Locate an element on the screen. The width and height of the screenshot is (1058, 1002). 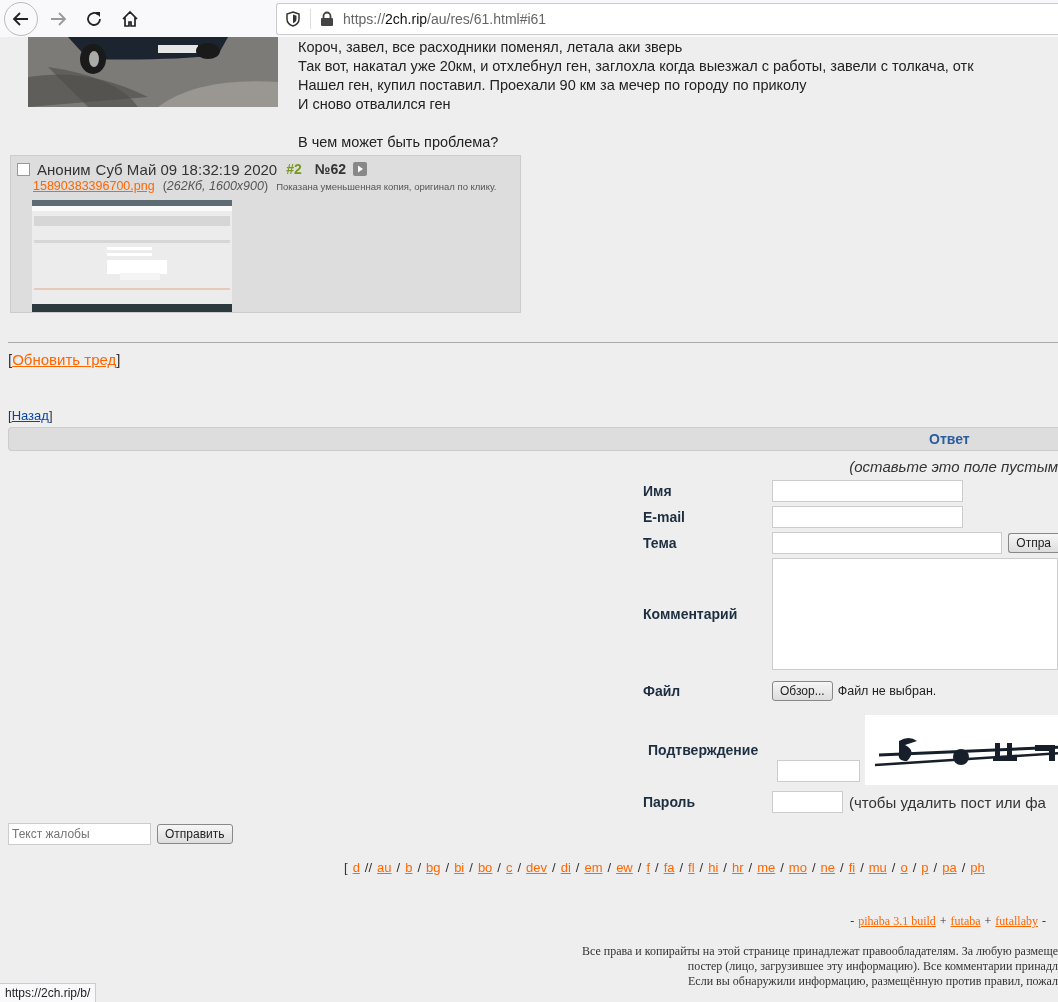
board-link: ne is located at coordinates (827, 869).